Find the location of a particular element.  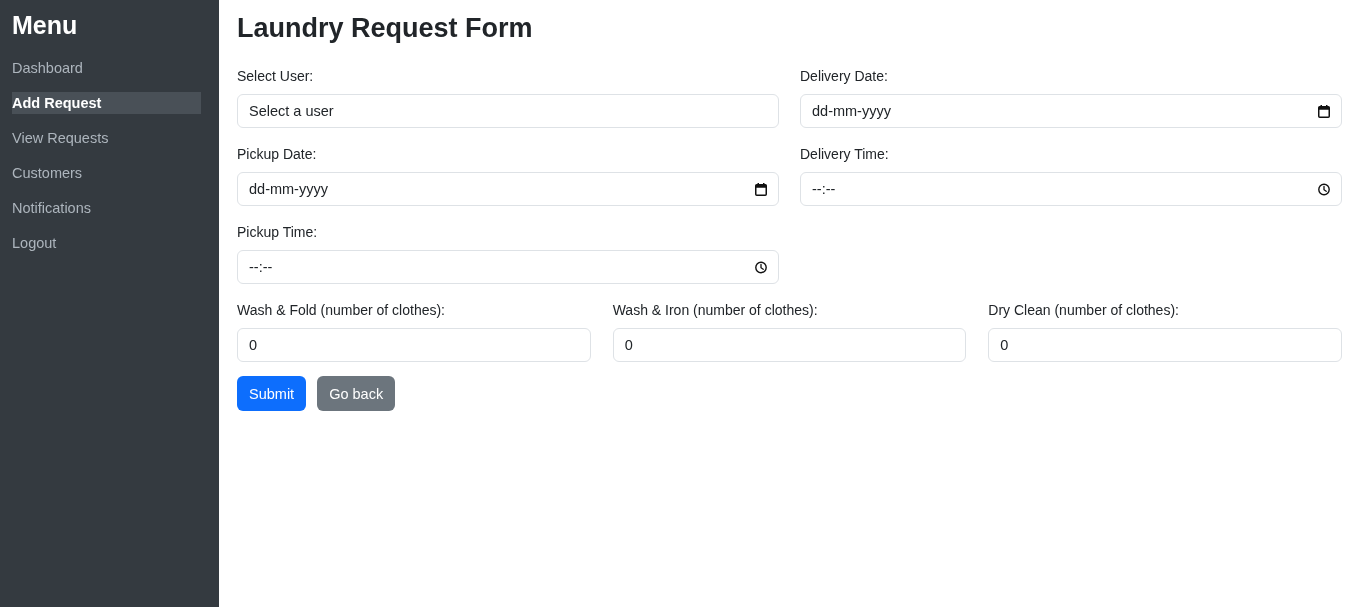

menu-item: Notifications is located at coordinates (106, 208).